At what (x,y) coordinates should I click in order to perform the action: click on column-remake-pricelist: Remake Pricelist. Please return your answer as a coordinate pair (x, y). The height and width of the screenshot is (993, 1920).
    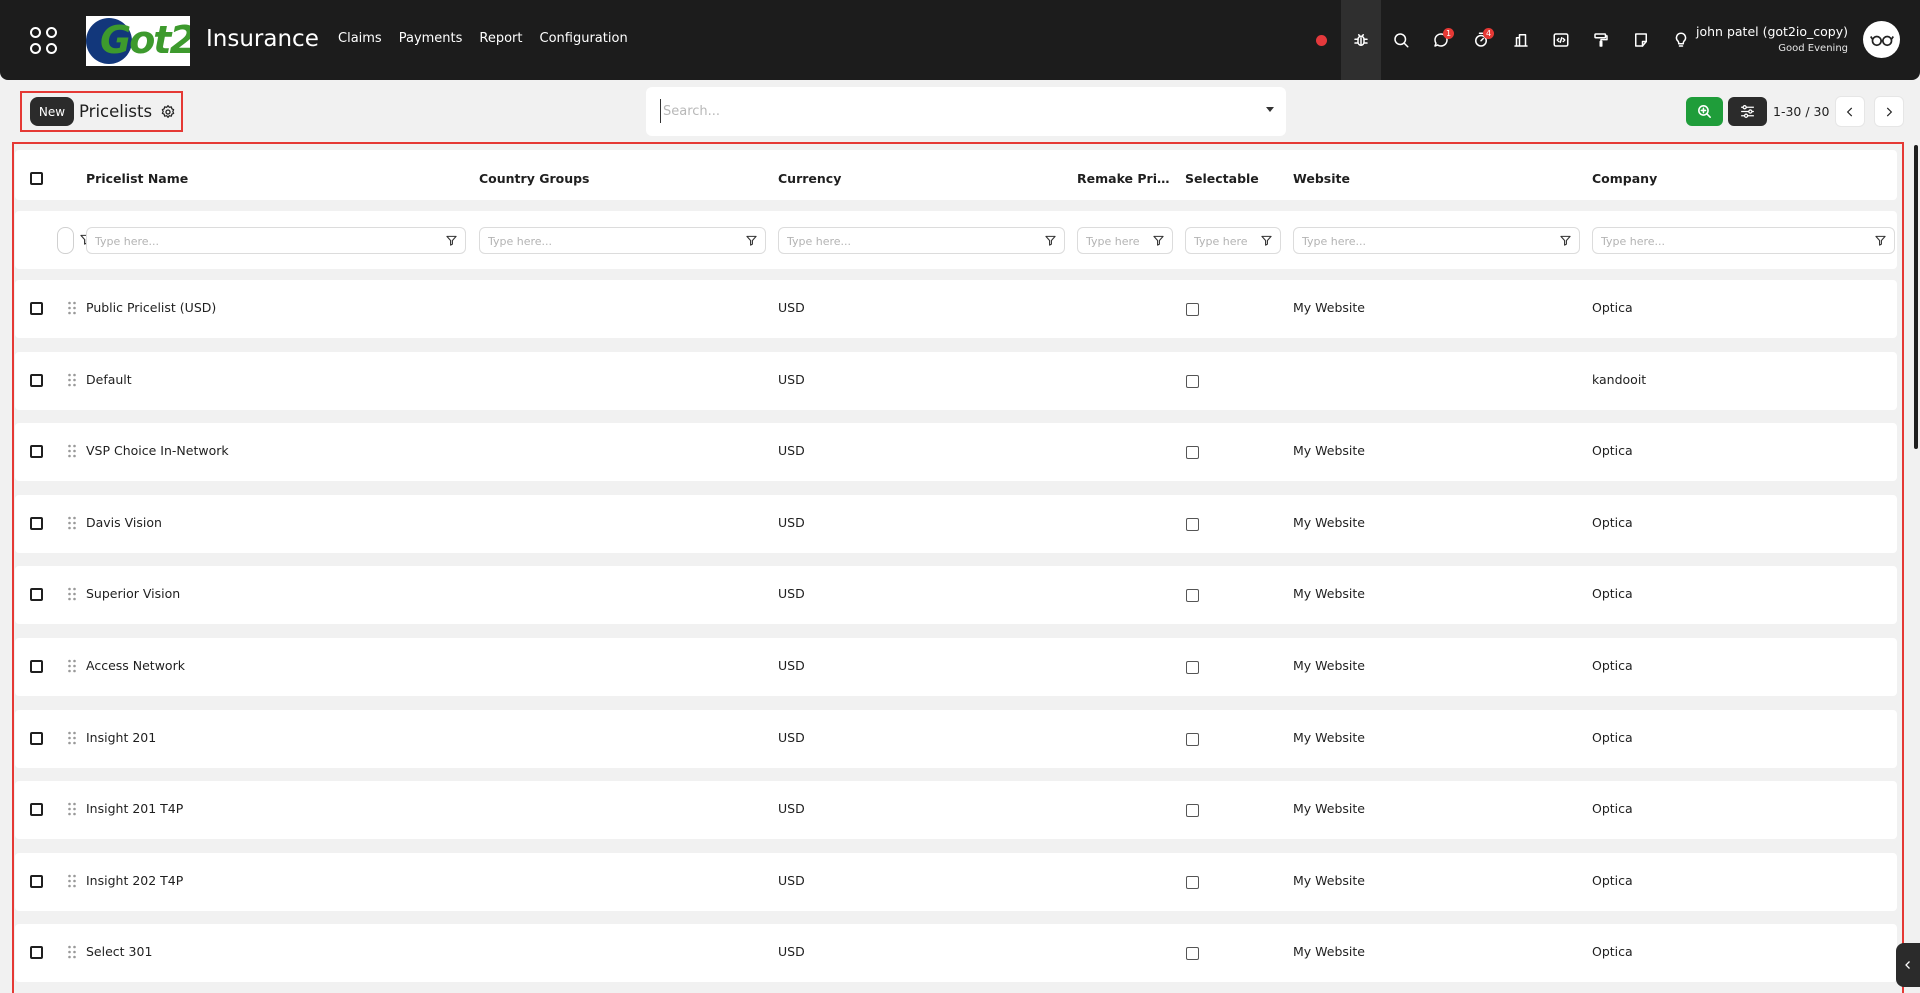
    Looking at the image, I should click on (1125, 179).